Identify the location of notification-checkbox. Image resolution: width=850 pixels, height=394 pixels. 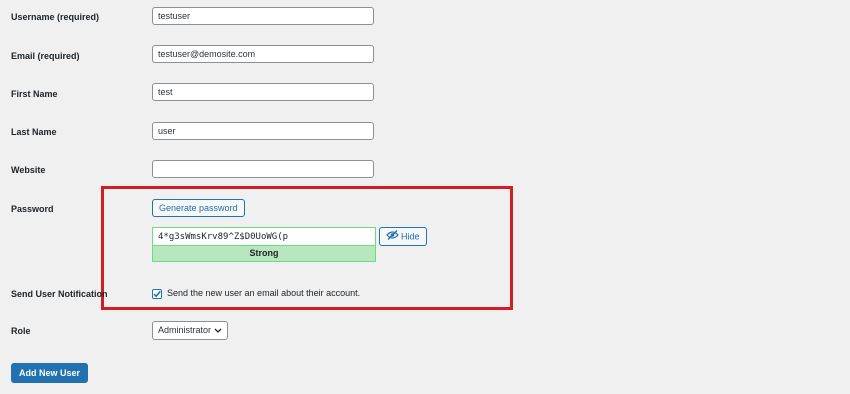
(157, 294).